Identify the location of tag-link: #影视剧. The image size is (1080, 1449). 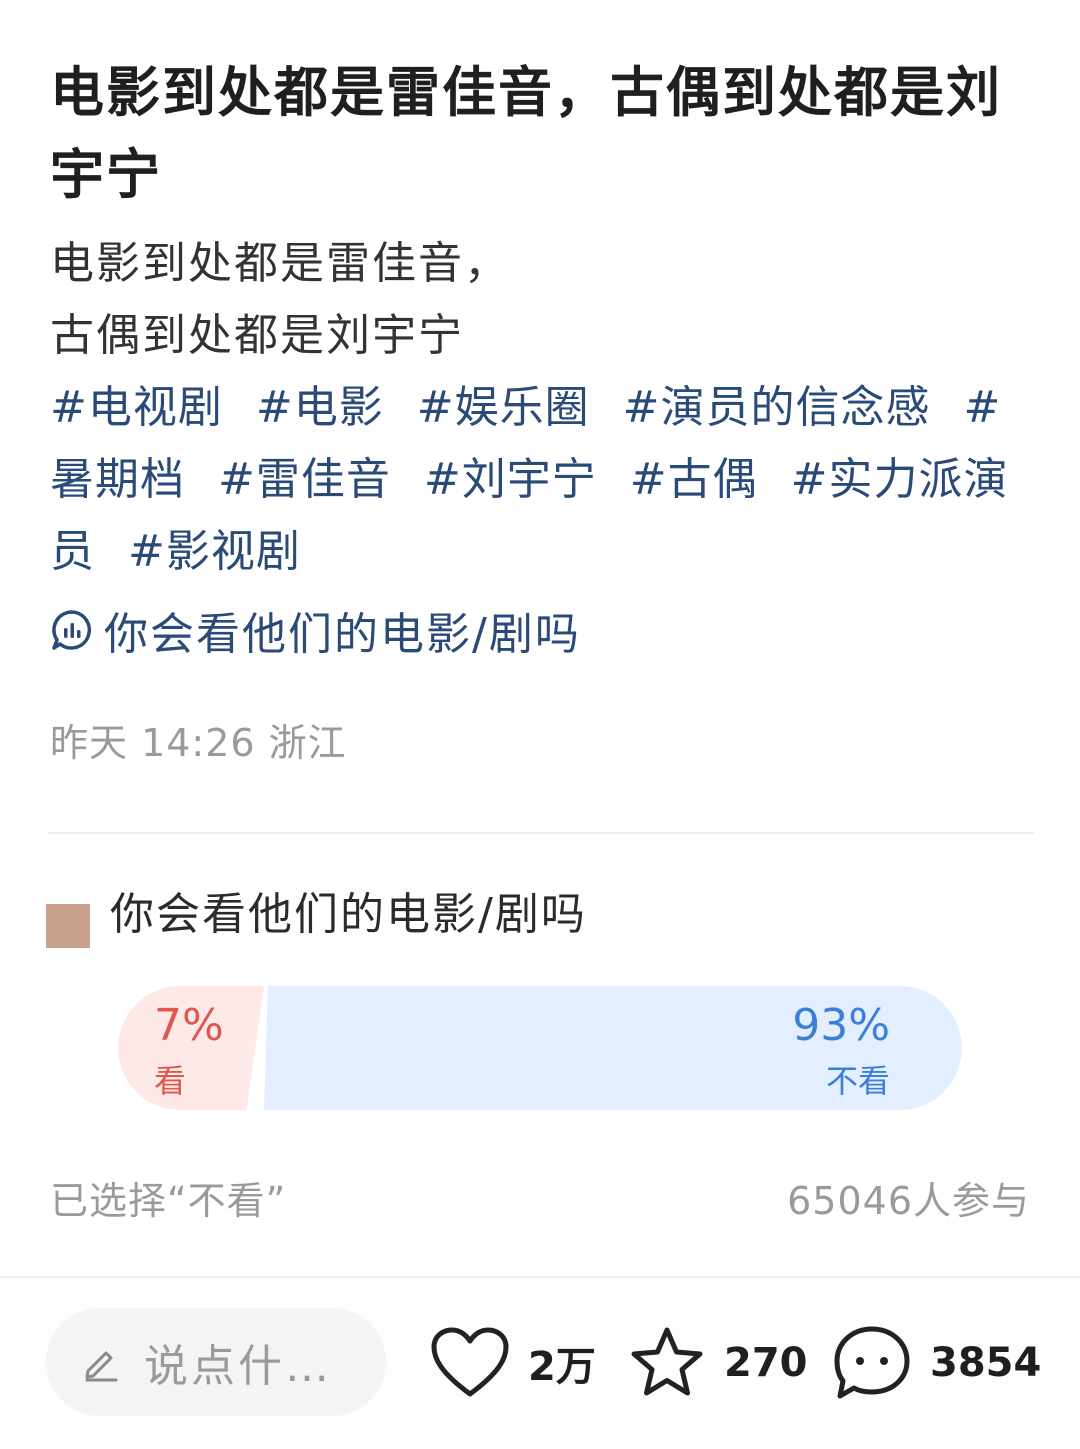
(214, 551).